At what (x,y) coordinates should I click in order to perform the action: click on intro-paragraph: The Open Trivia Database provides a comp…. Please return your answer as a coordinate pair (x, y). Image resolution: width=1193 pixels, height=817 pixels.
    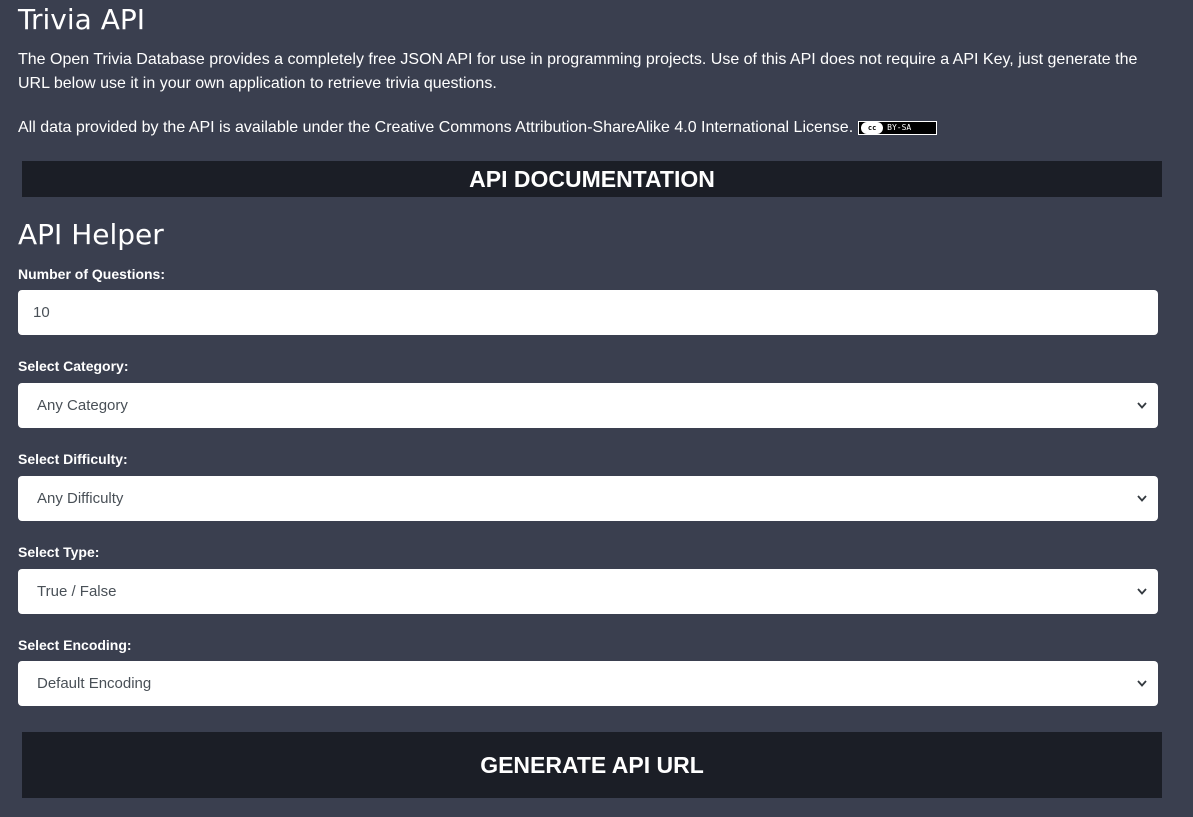
    Looking at the image, I should click on (578, 71).